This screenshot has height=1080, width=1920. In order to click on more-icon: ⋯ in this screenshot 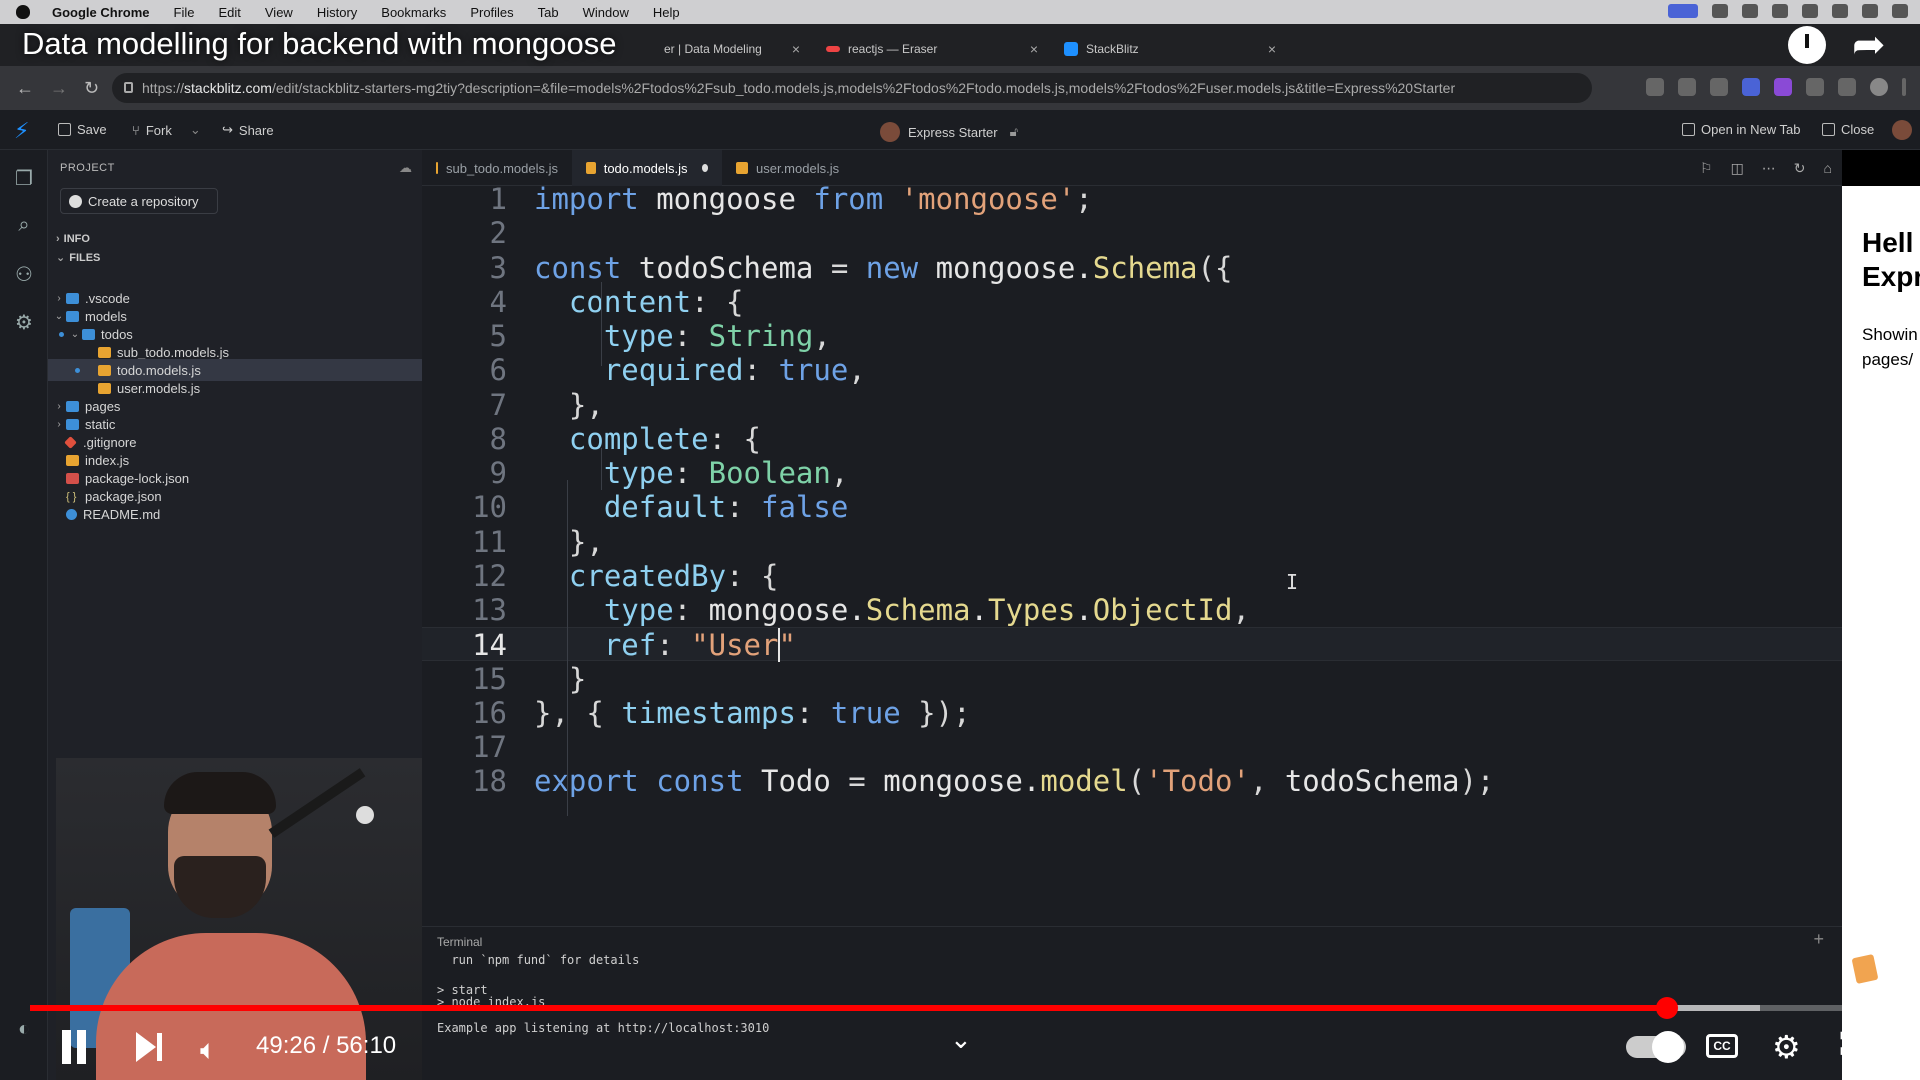, I will do `click(1769, 168)`.